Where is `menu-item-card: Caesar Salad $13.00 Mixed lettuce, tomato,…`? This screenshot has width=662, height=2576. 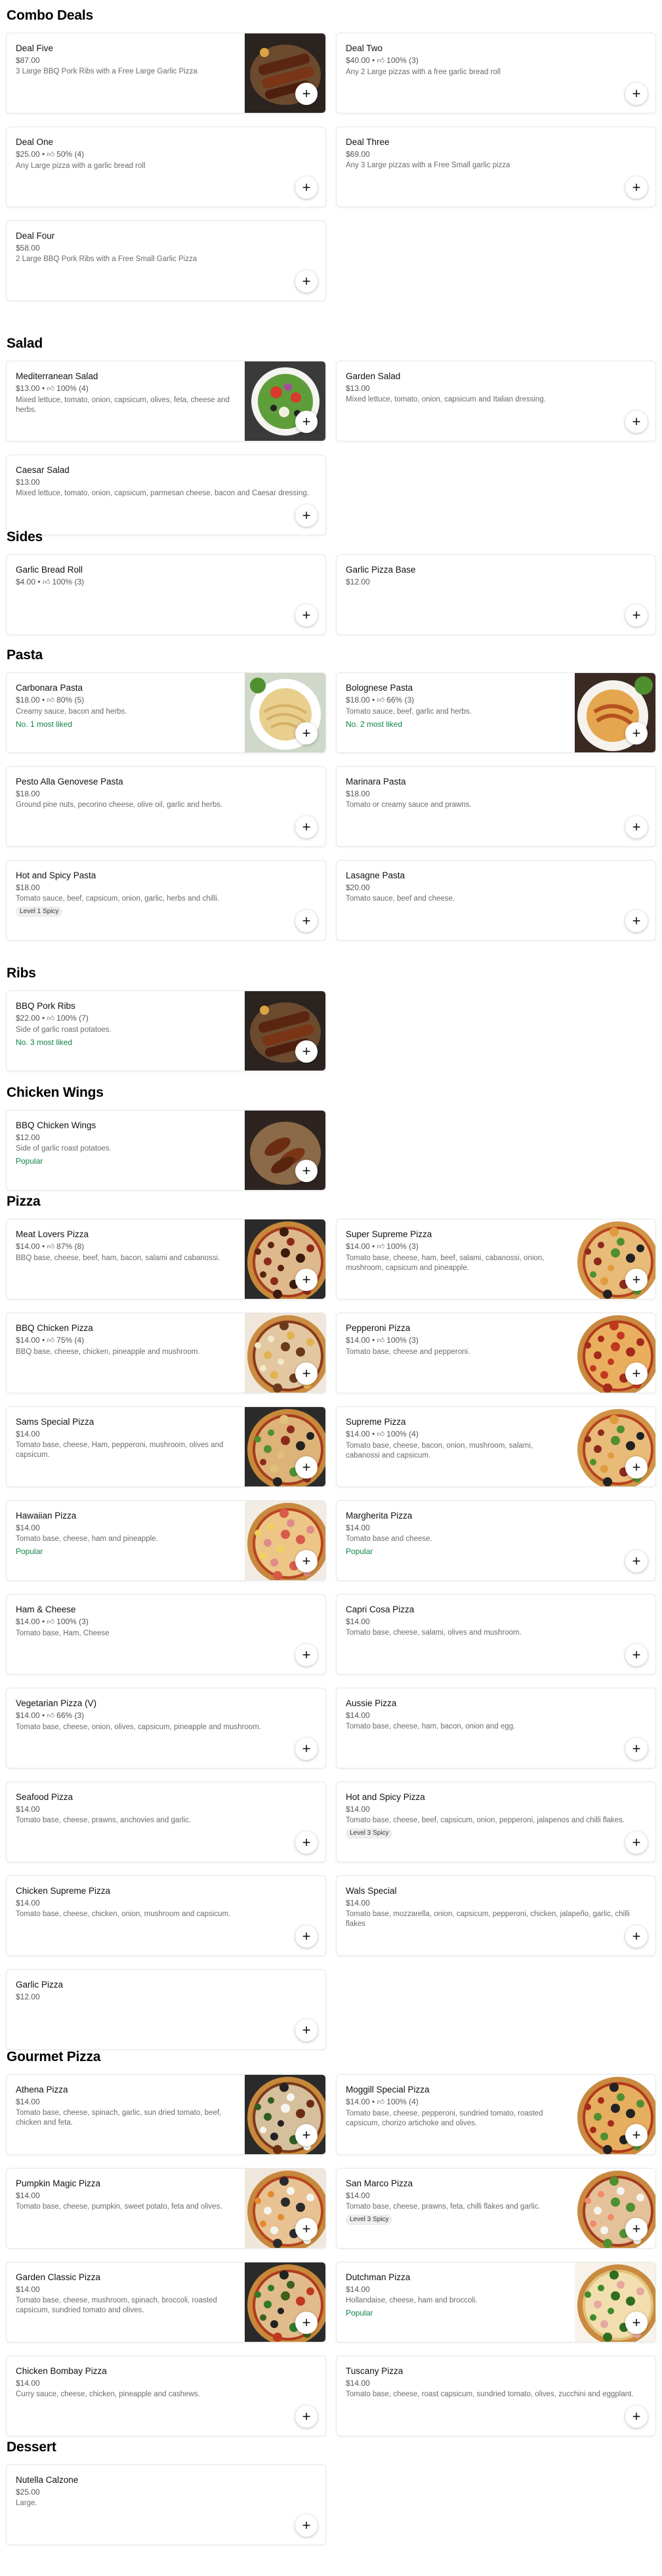 menu-item-card: Caesar Salad $13.00 Mixed lettuce, tomato,… is located at coordinates (166, 495).